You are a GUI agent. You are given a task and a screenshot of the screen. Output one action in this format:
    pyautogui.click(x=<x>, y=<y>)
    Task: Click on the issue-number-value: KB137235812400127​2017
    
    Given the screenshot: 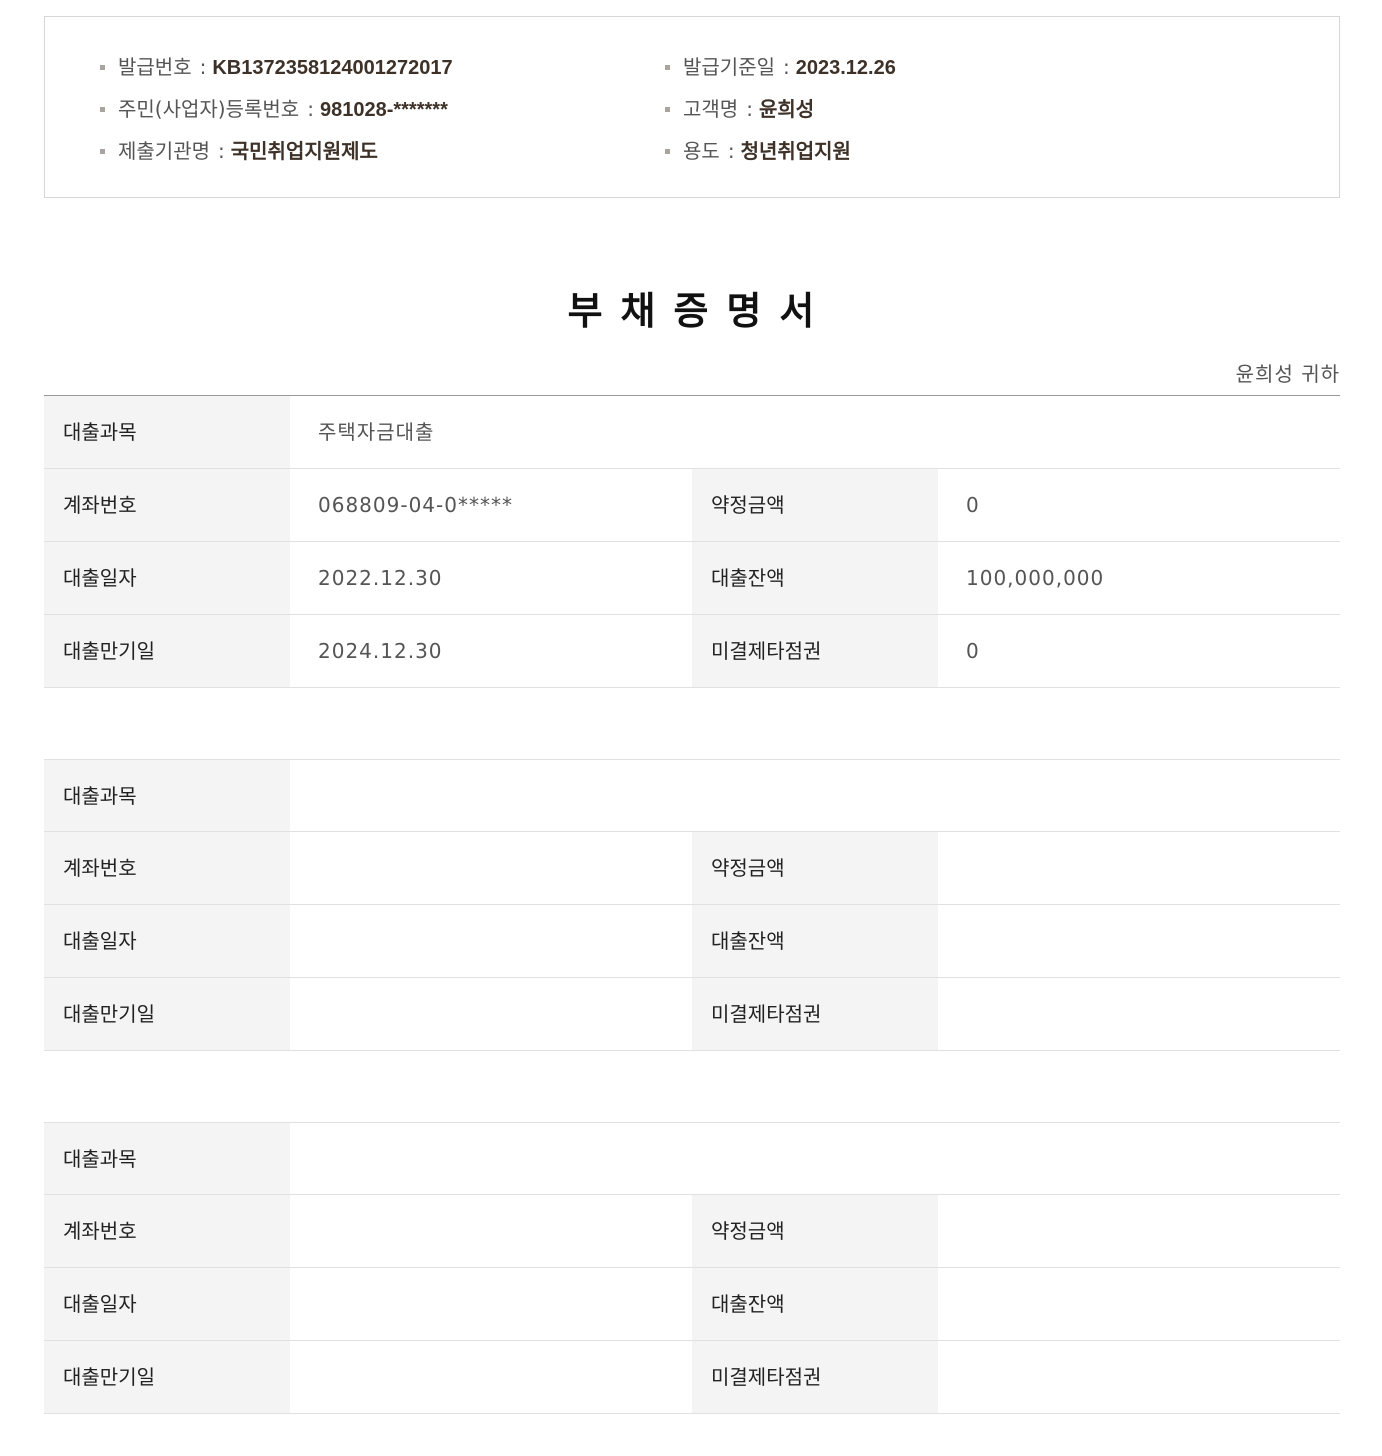 What is the action you would take?
    pyautogui.click(x=332, y=68)
    